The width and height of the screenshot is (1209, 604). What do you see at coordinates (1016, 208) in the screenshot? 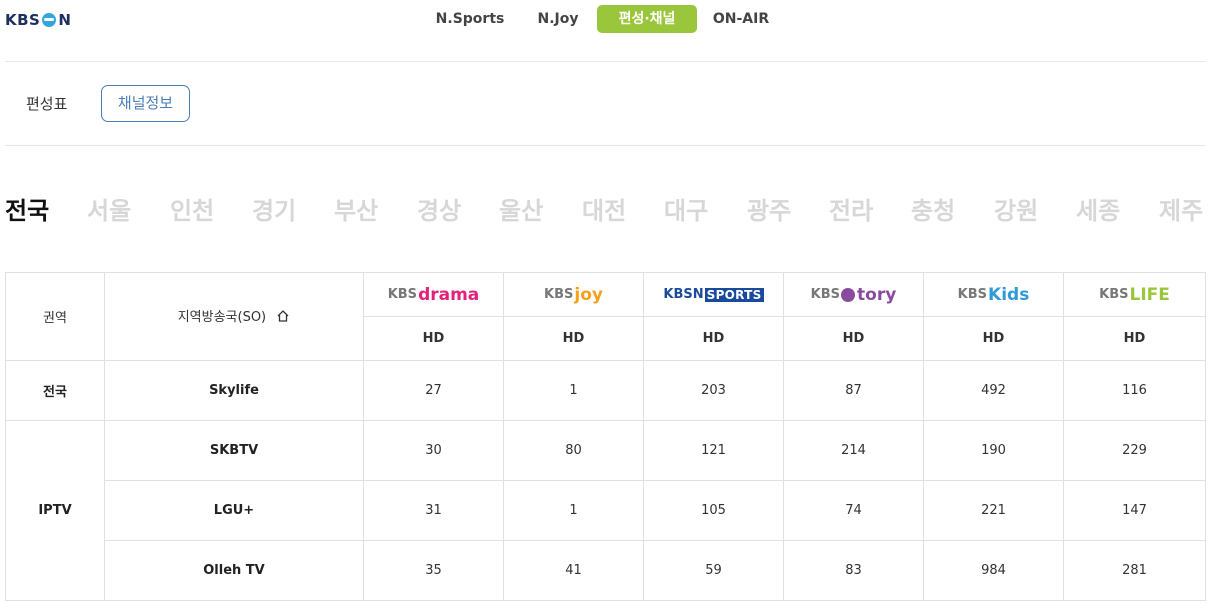
I see `region-tab: 강원` at bounding box center [1016, 208].